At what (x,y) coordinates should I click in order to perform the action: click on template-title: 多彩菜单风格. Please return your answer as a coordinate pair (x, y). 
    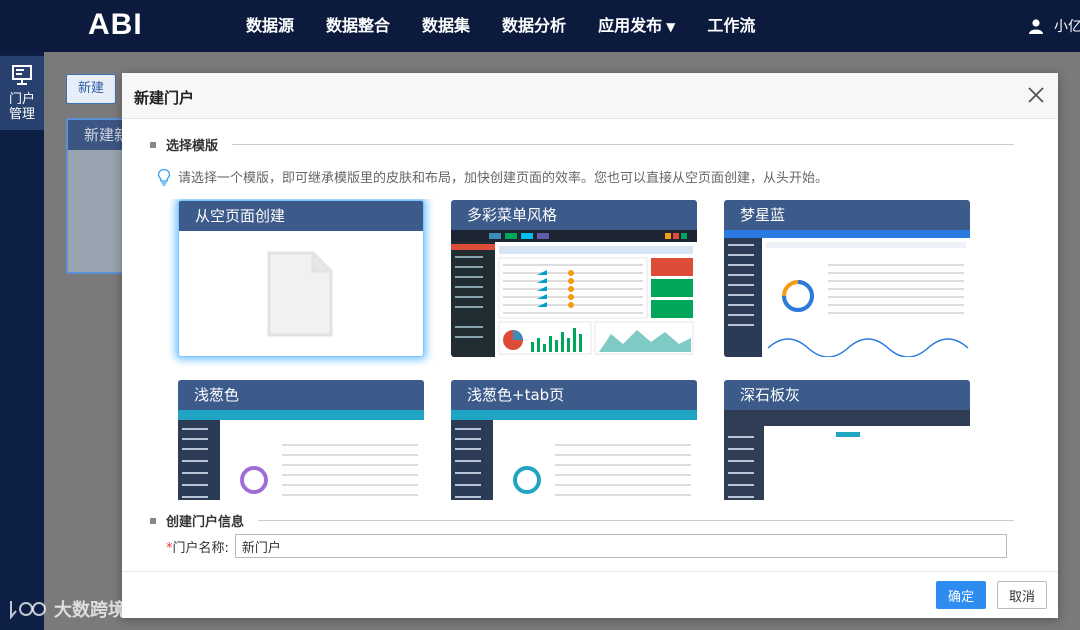
    Looking at the image, I should click on (574, 215).